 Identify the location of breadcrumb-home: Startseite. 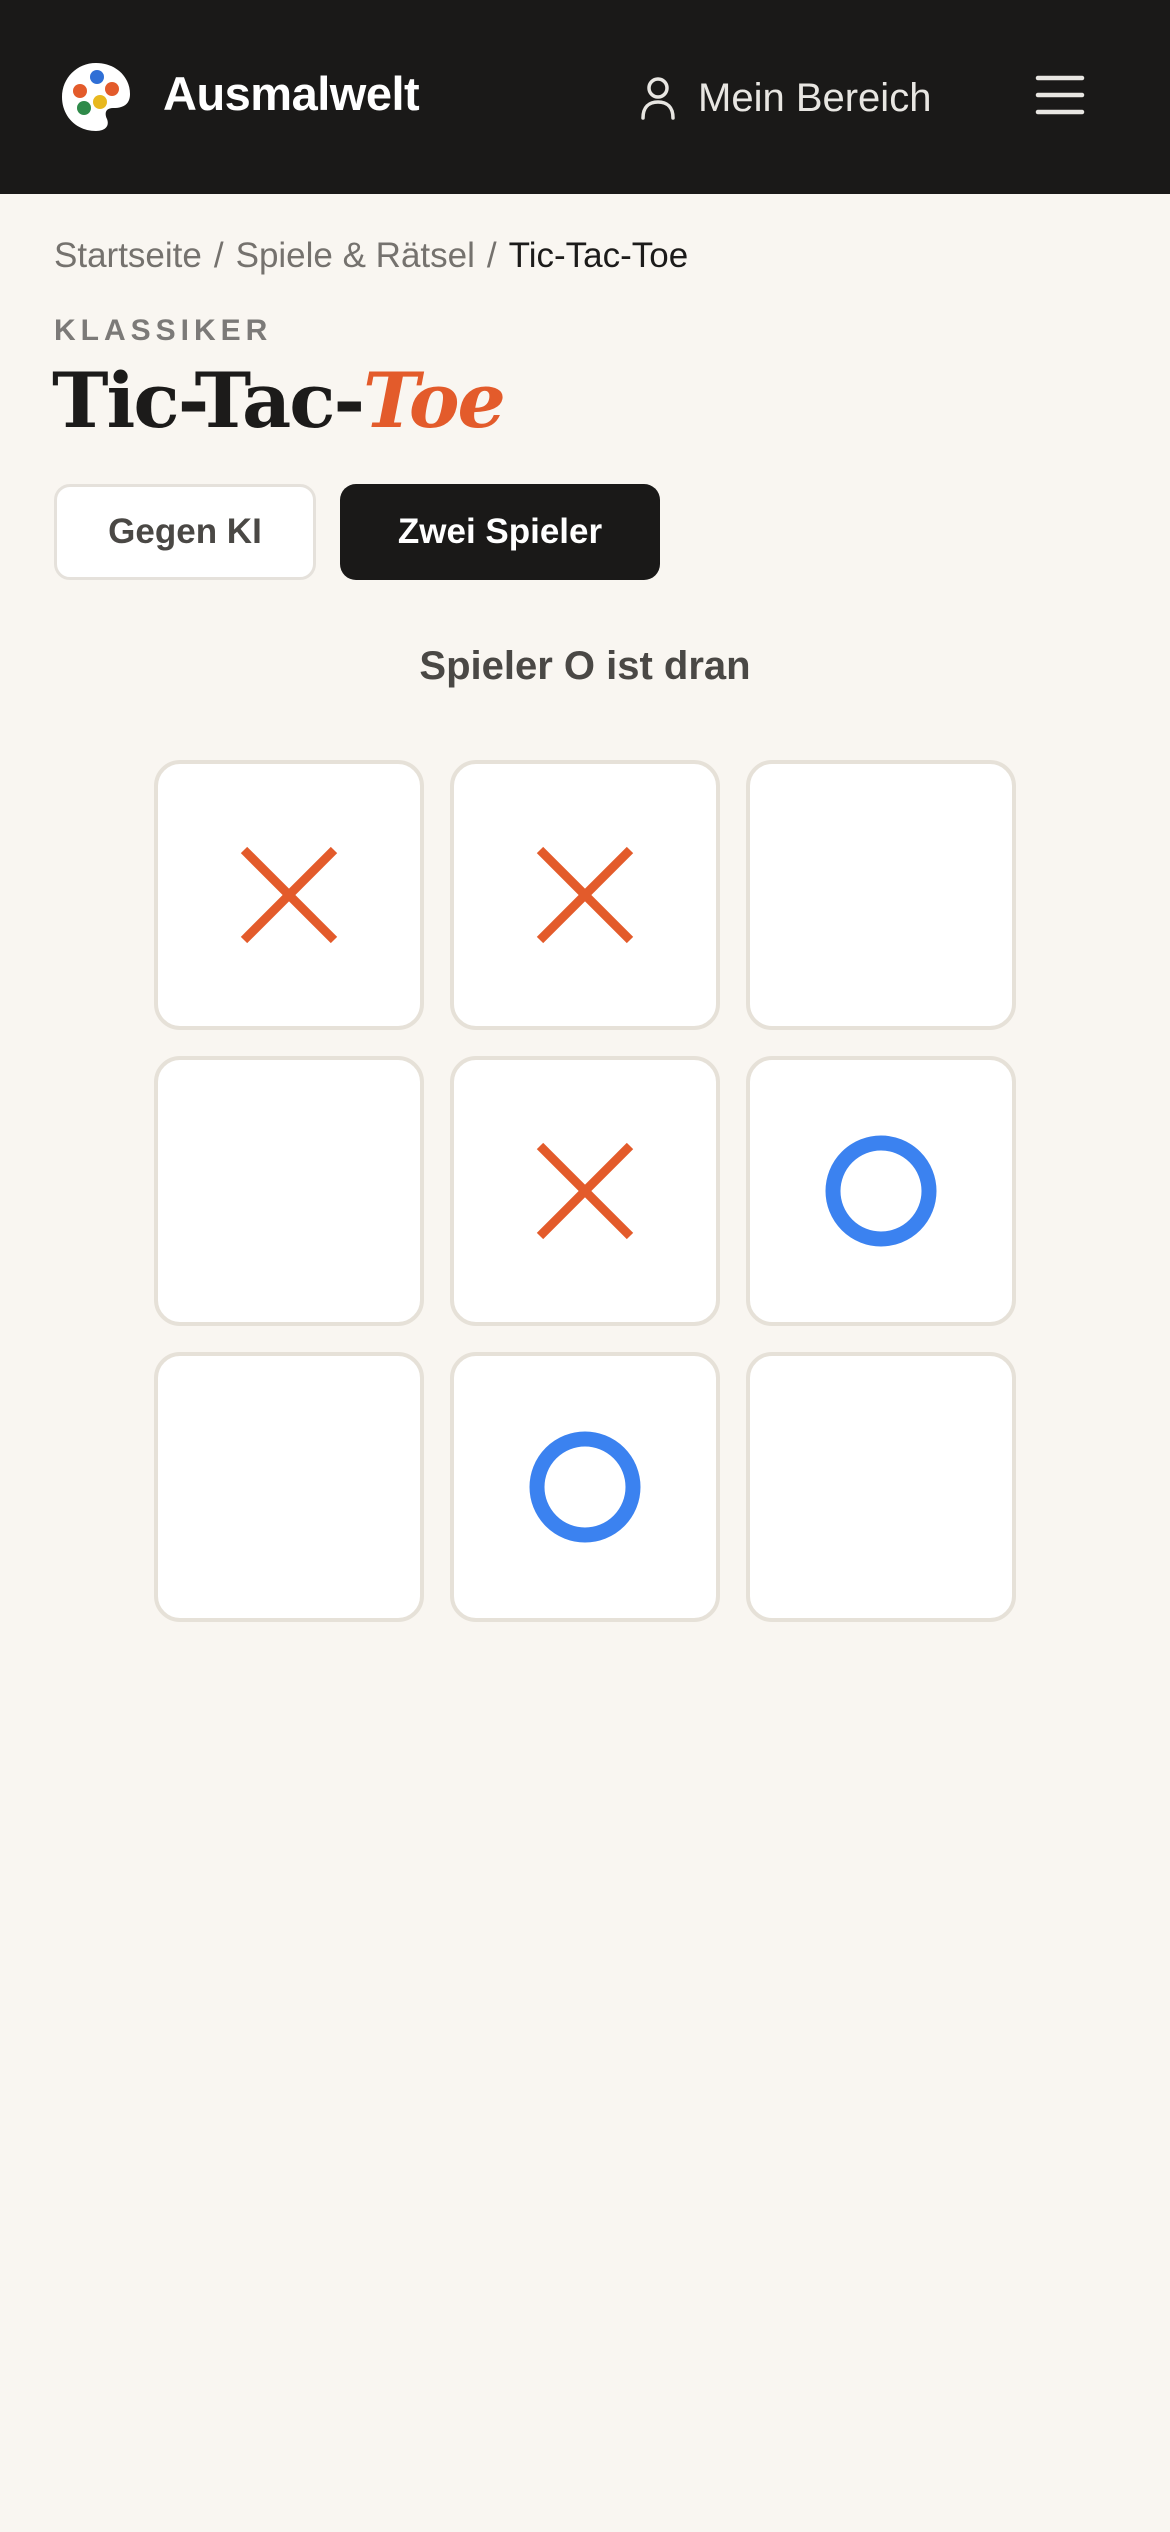
(128, 255).